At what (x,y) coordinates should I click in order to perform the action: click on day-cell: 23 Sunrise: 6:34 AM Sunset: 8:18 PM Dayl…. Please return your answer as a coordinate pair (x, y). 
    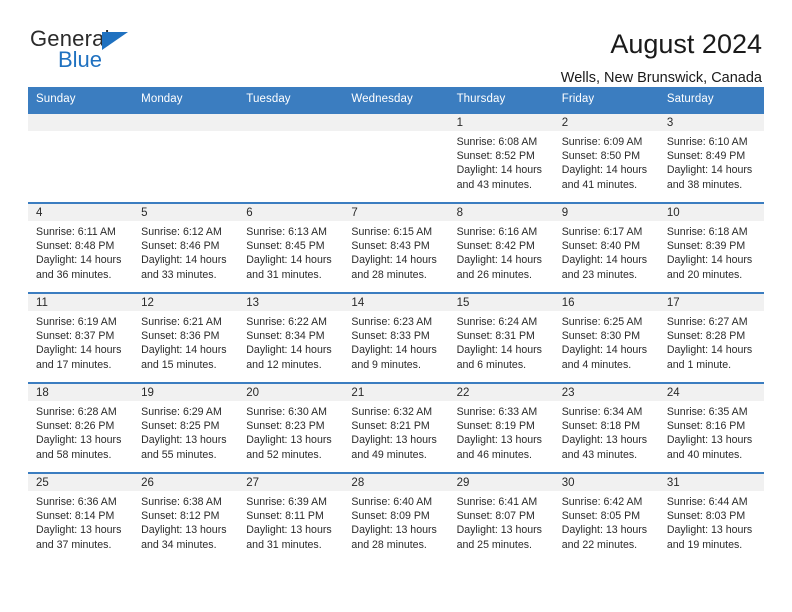
    Looking at the image, I should click on (606, 428).